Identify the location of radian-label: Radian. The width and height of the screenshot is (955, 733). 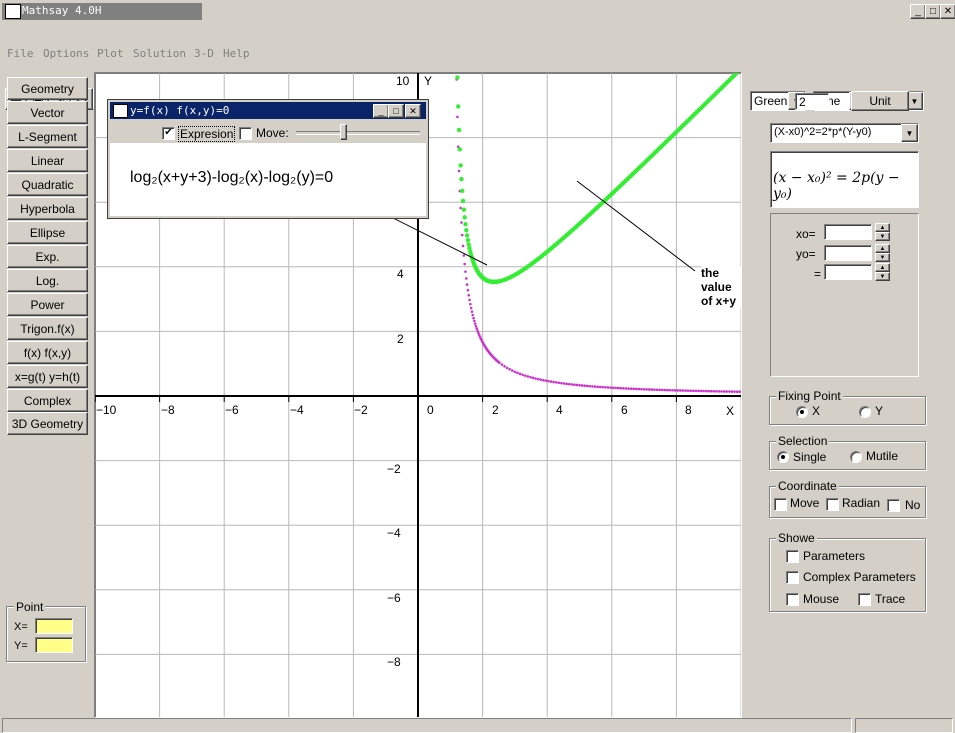
(861, 503).